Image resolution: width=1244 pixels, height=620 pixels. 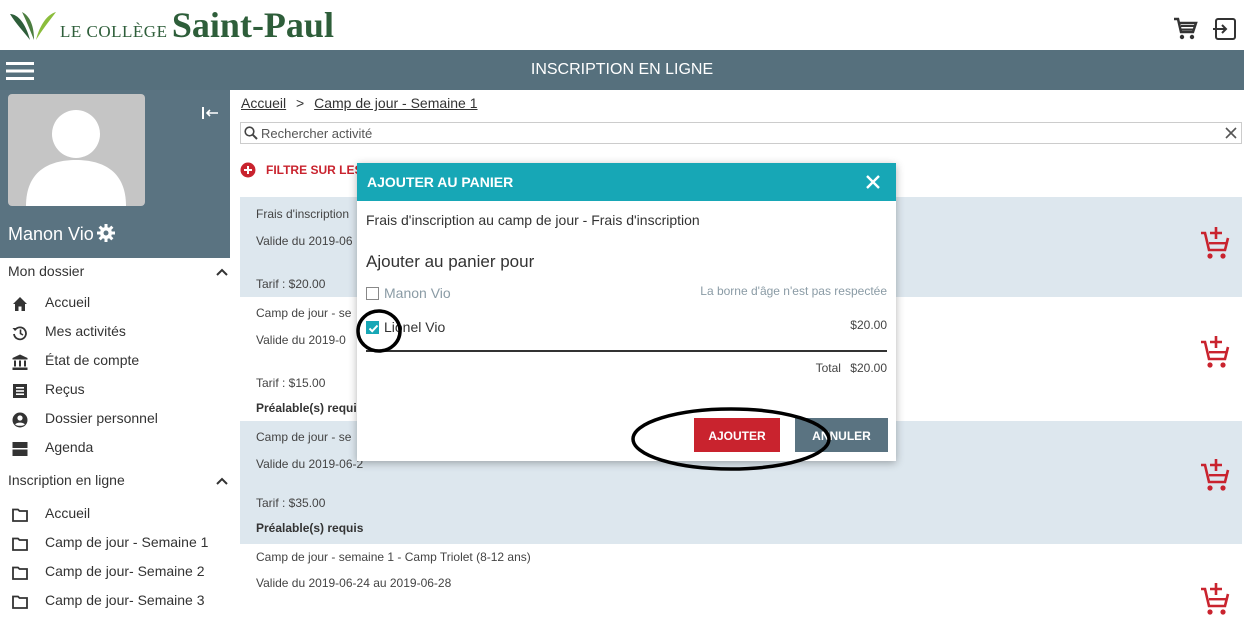 I want to click on activity-validity: Valide du 2019-06-24 au 2019-06-28, so click(x=354, y=583).